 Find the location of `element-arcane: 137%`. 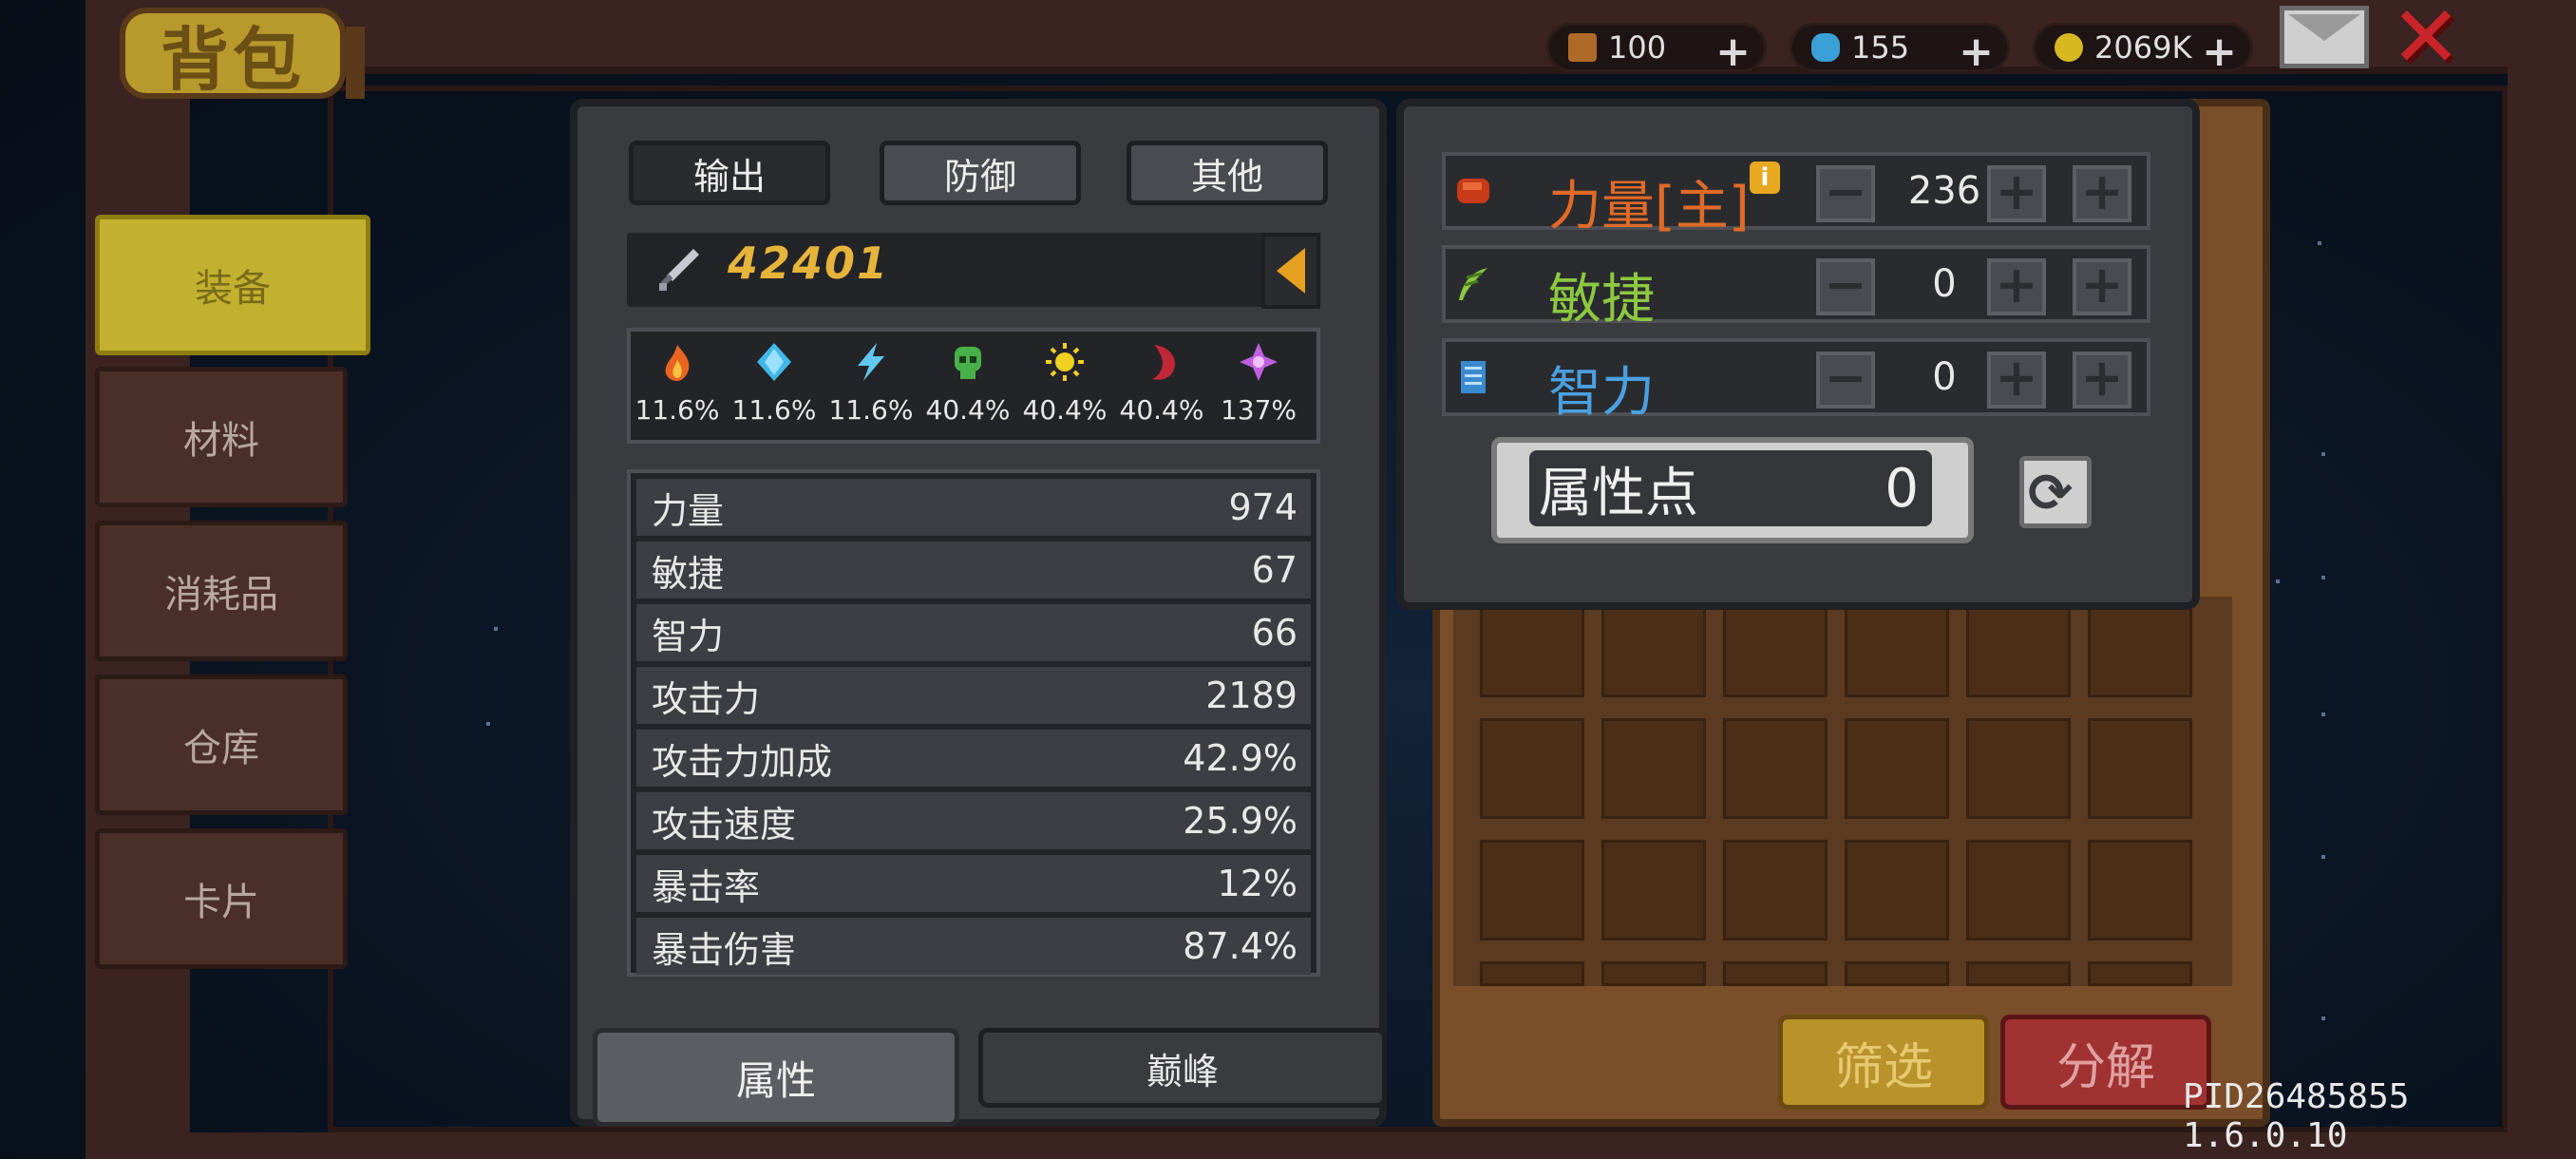

element-arcane: 137% is located at coordinates (1258, 379).